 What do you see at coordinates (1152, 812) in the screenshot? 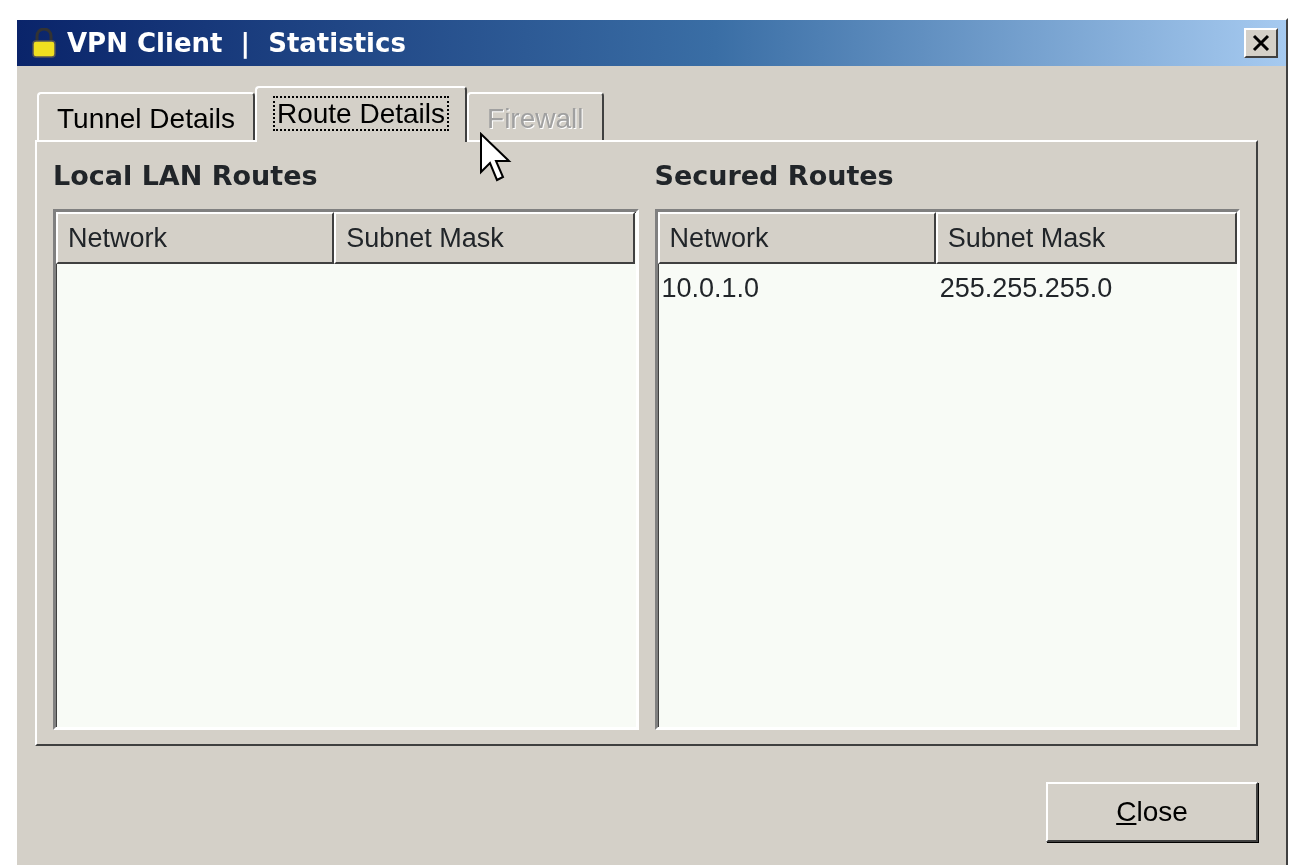
I see `close-button: Close` at bounding box center [1152, 812].